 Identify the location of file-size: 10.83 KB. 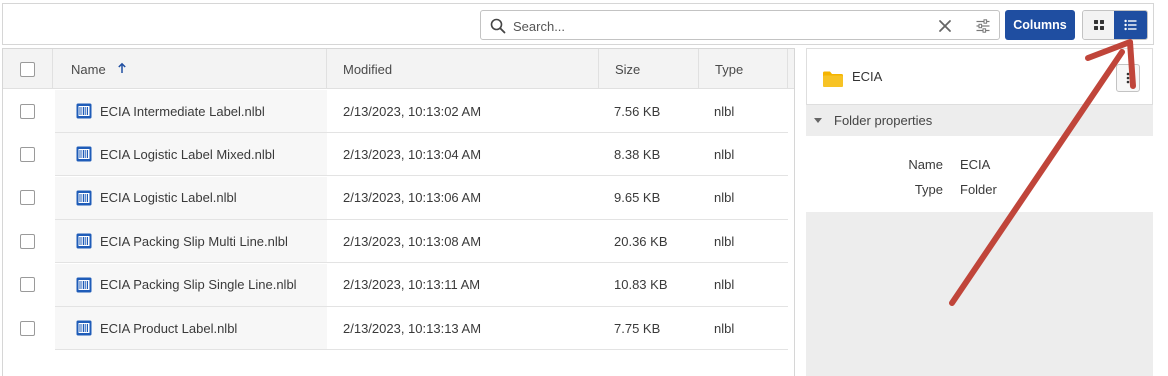
(641, 285).